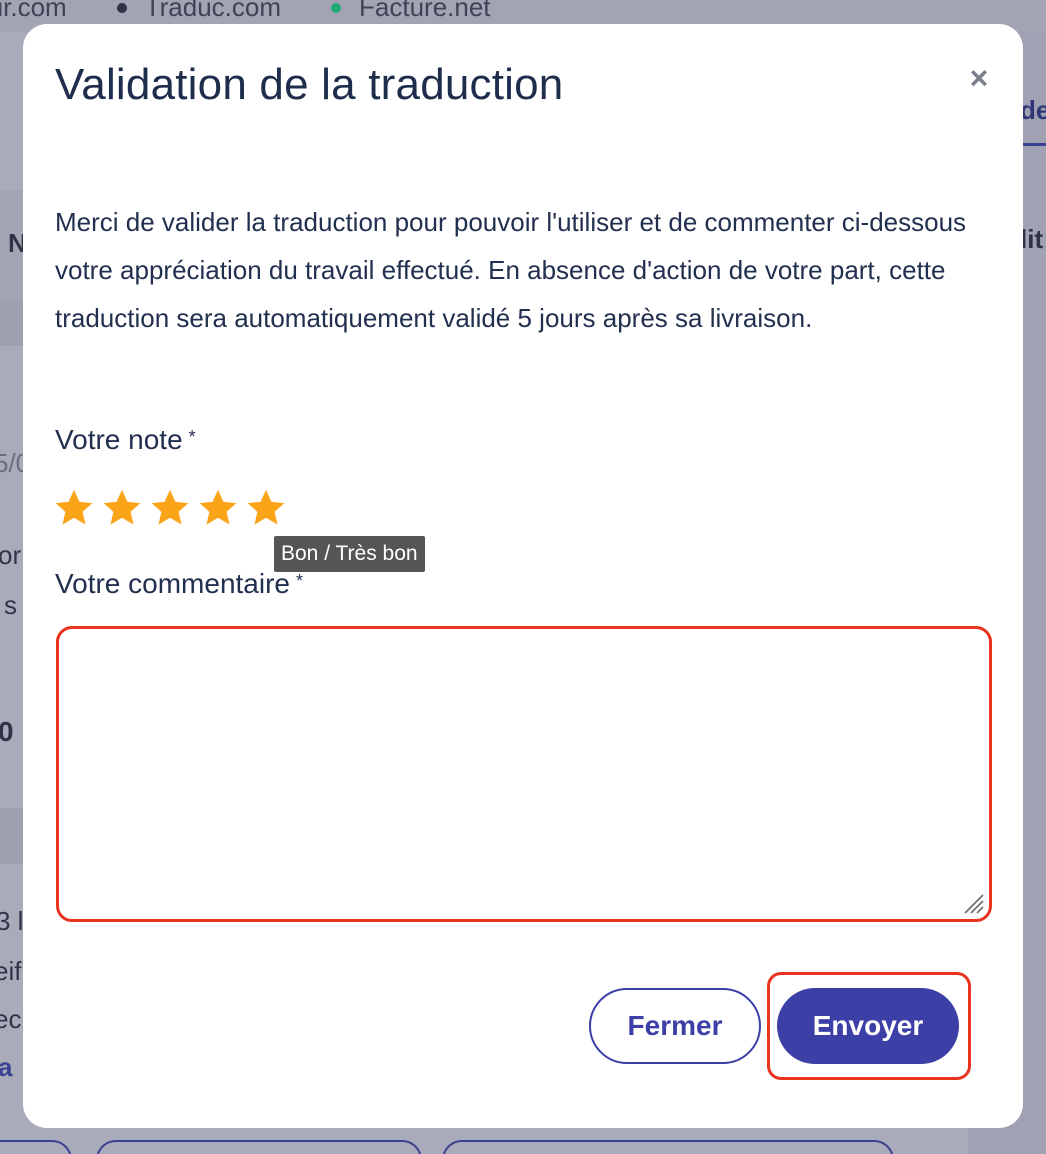  What do you see at coordinates (868, 1026) in the screenshot?
I see `send-button: Envoyer` at bounding box center [868, 1026].